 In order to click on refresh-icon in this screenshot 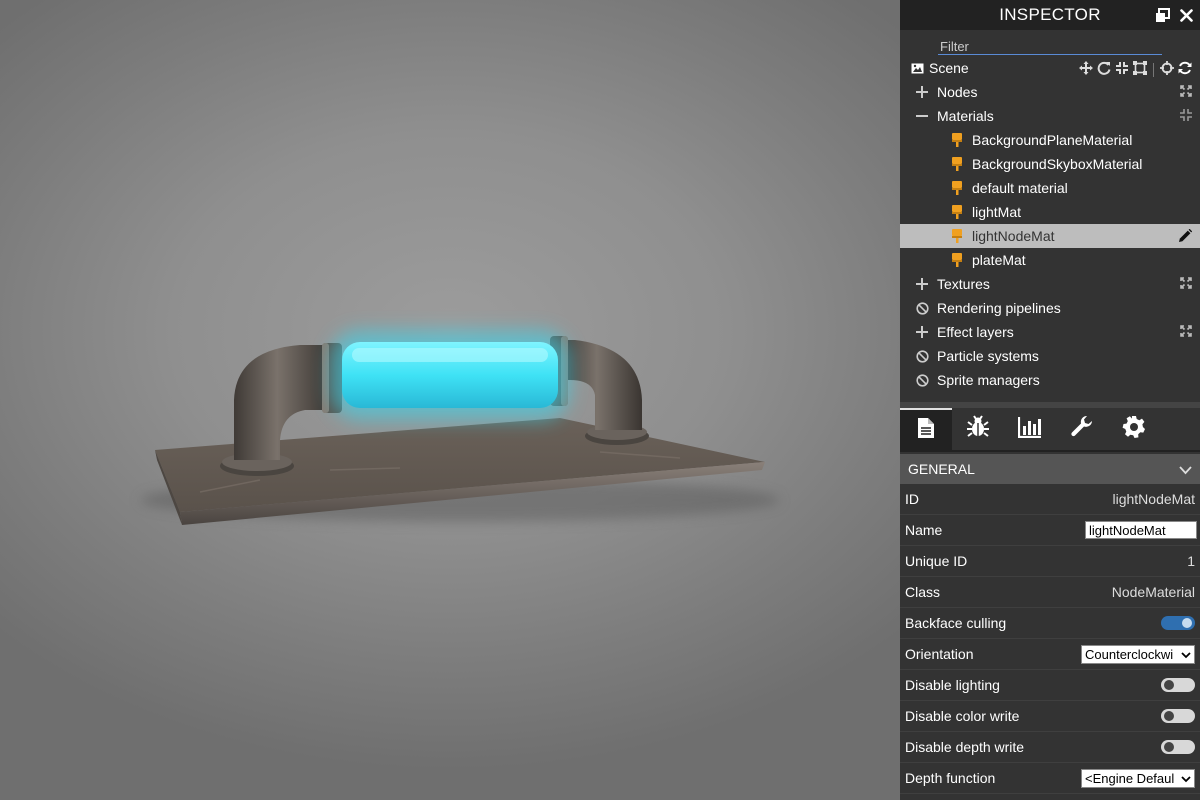, I will do `click(1185, 69)`.